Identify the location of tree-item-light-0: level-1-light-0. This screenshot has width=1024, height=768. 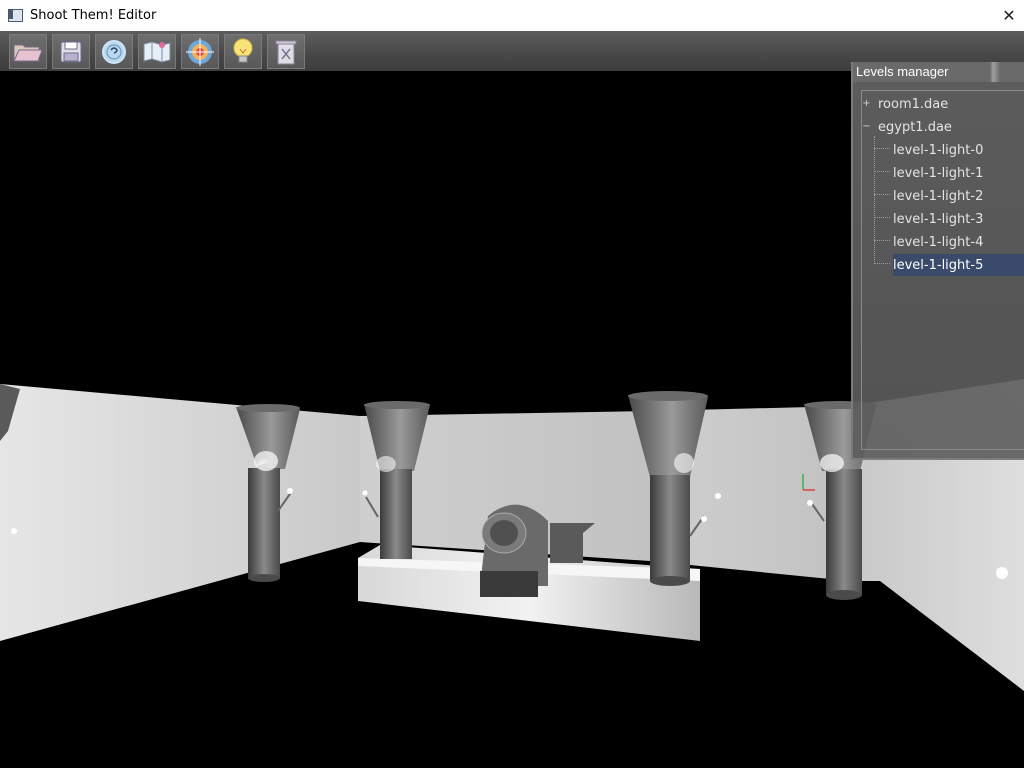
(938, 150).